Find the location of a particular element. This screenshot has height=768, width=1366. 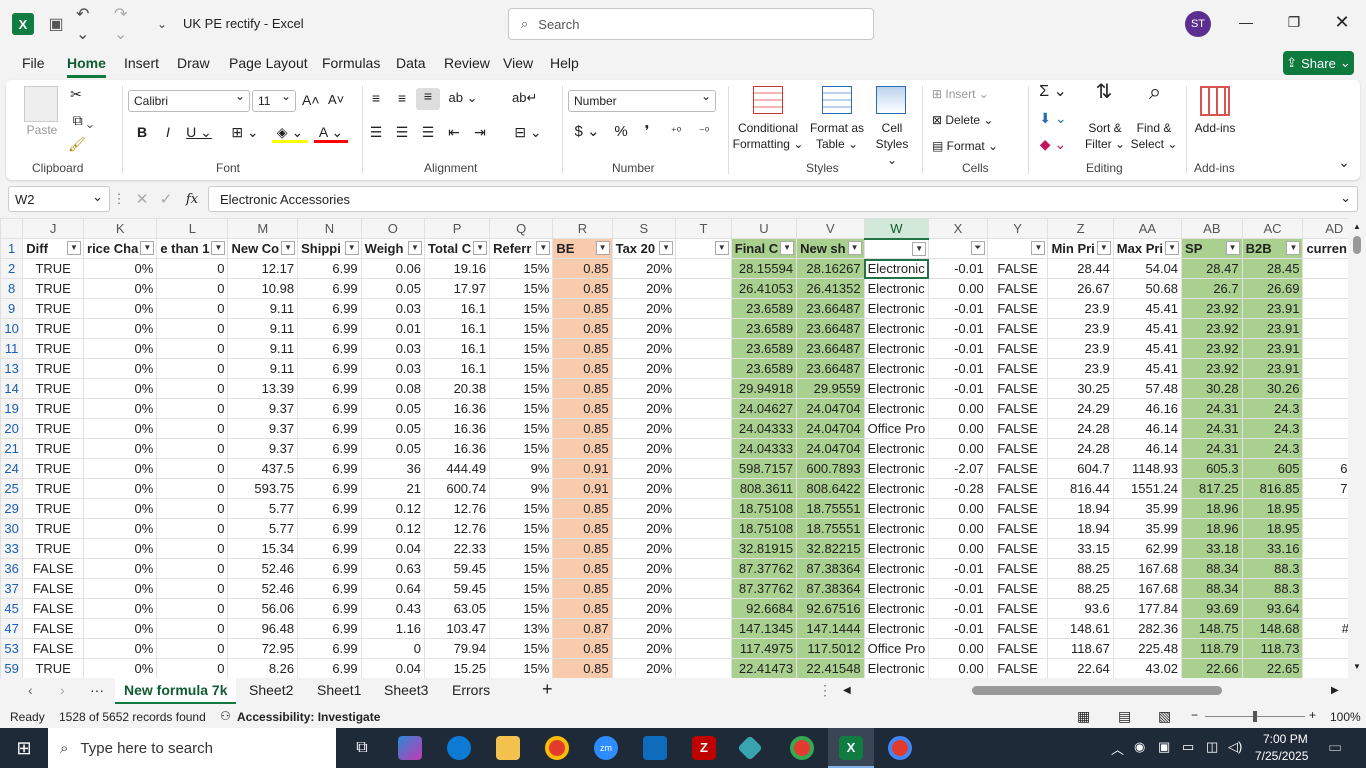

cell: 33.18 is located at coordinates (1212, 548).